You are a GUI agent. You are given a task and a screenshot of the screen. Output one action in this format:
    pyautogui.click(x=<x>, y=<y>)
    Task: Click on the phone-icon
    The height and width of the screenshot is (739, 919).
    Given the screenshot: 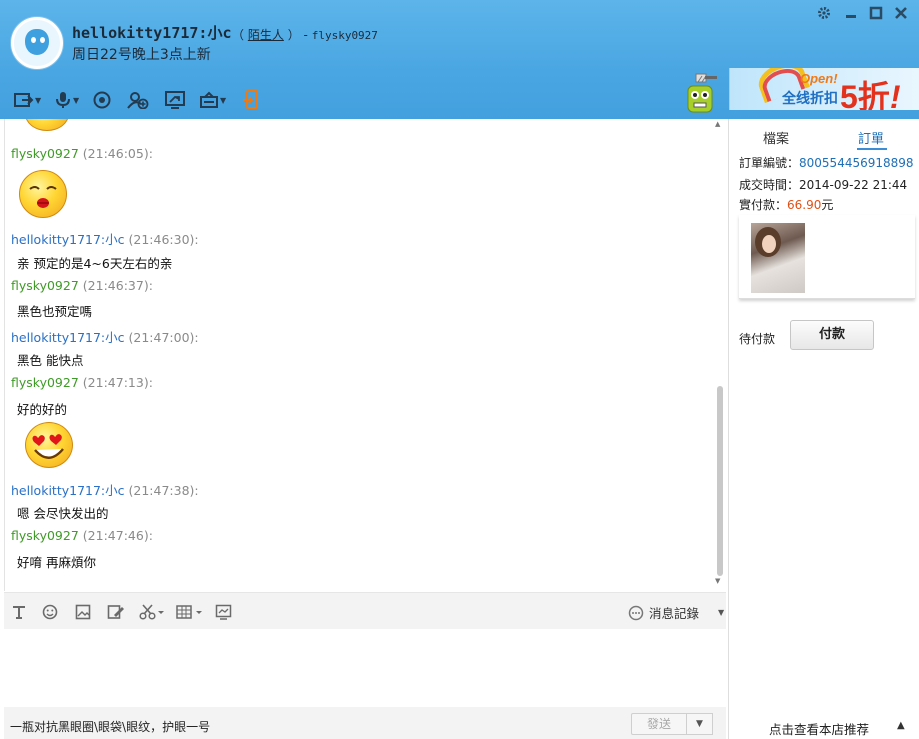 What is the action you would take?
    pyautogui.click(x=251, y=100)
    